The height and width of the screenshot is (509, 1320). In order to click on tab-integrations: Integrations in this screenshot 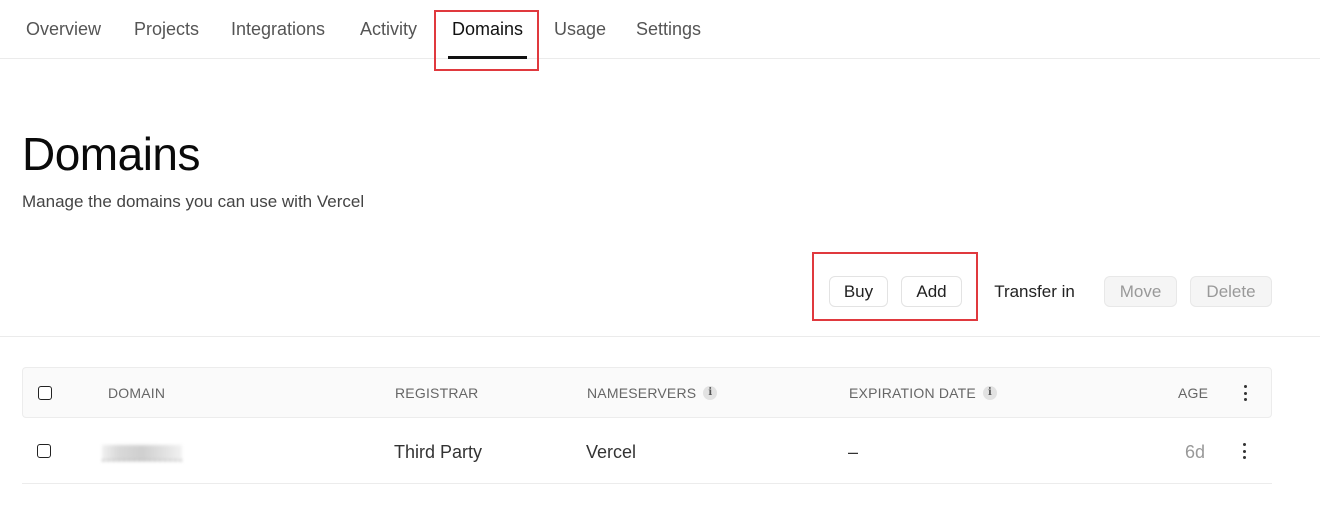, I will do `click(278, 29)`.